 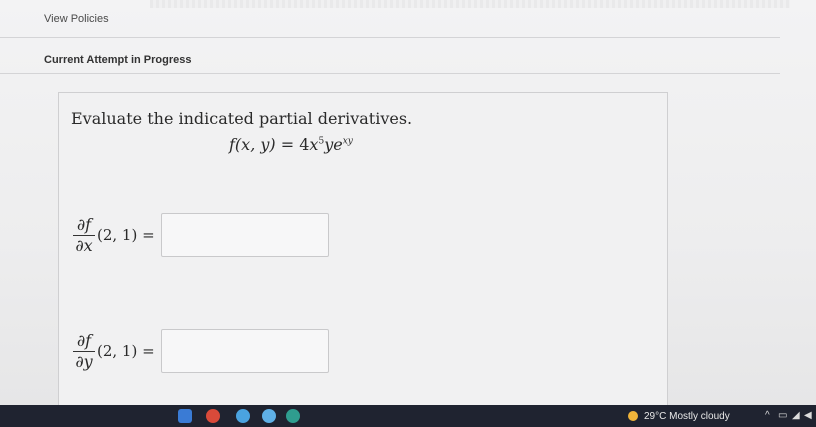 What do you see at coordinates (287, 144) in the screenshot?
I see `function-equals: =` at bounding box center [287, 144].